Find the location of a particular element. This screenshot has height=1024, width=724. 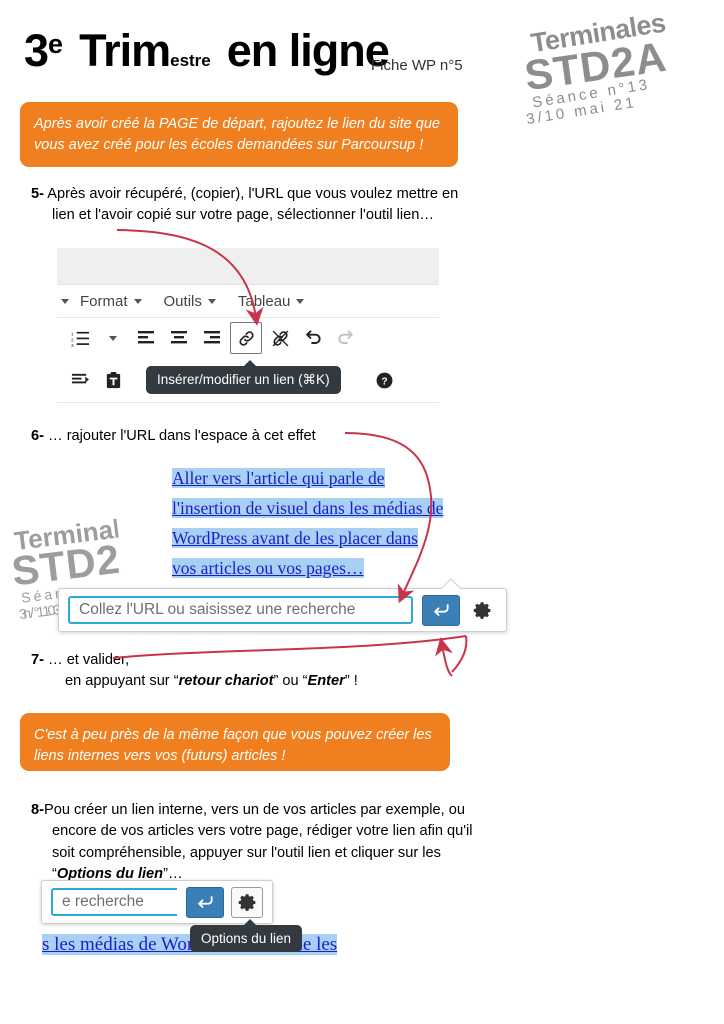

step-7-emphasis-2: Enter is located at coordinates (326, 681).